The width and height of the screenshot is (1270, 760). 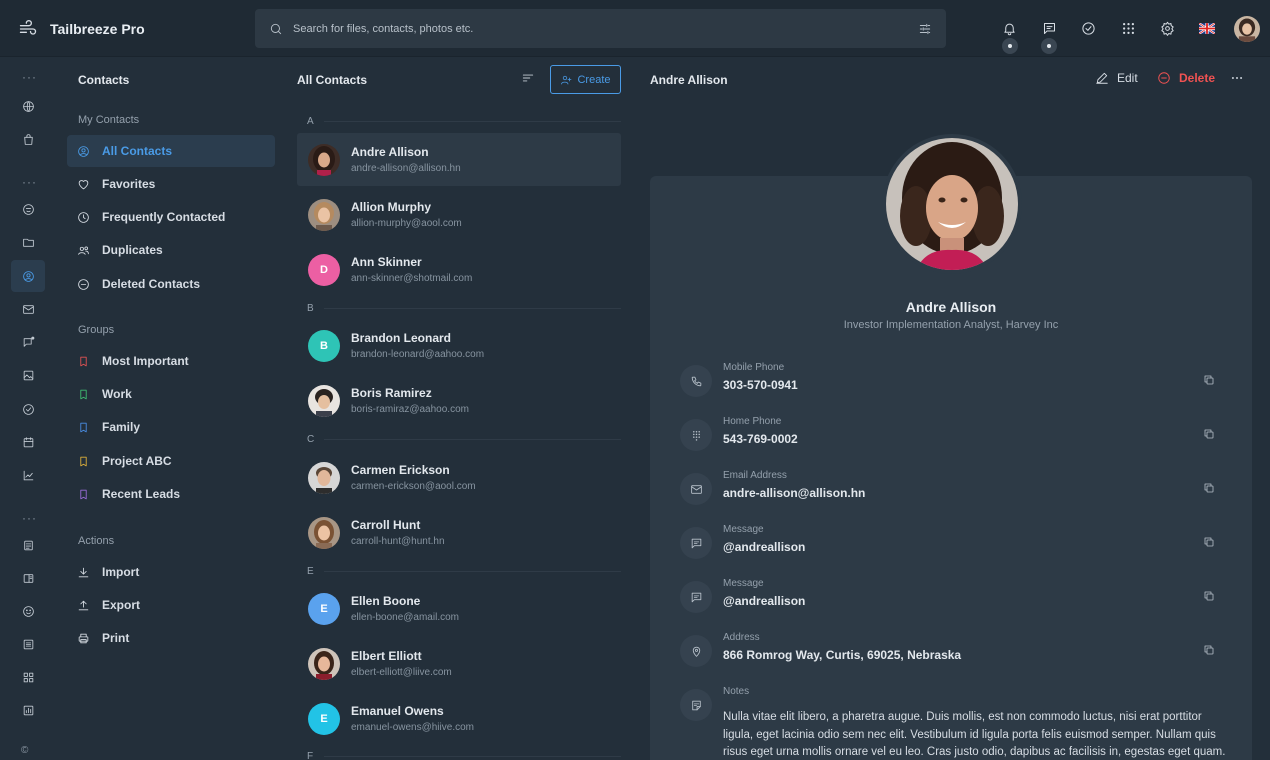 I want to click on edit-button: Edit, so click(x=1116, y=78).